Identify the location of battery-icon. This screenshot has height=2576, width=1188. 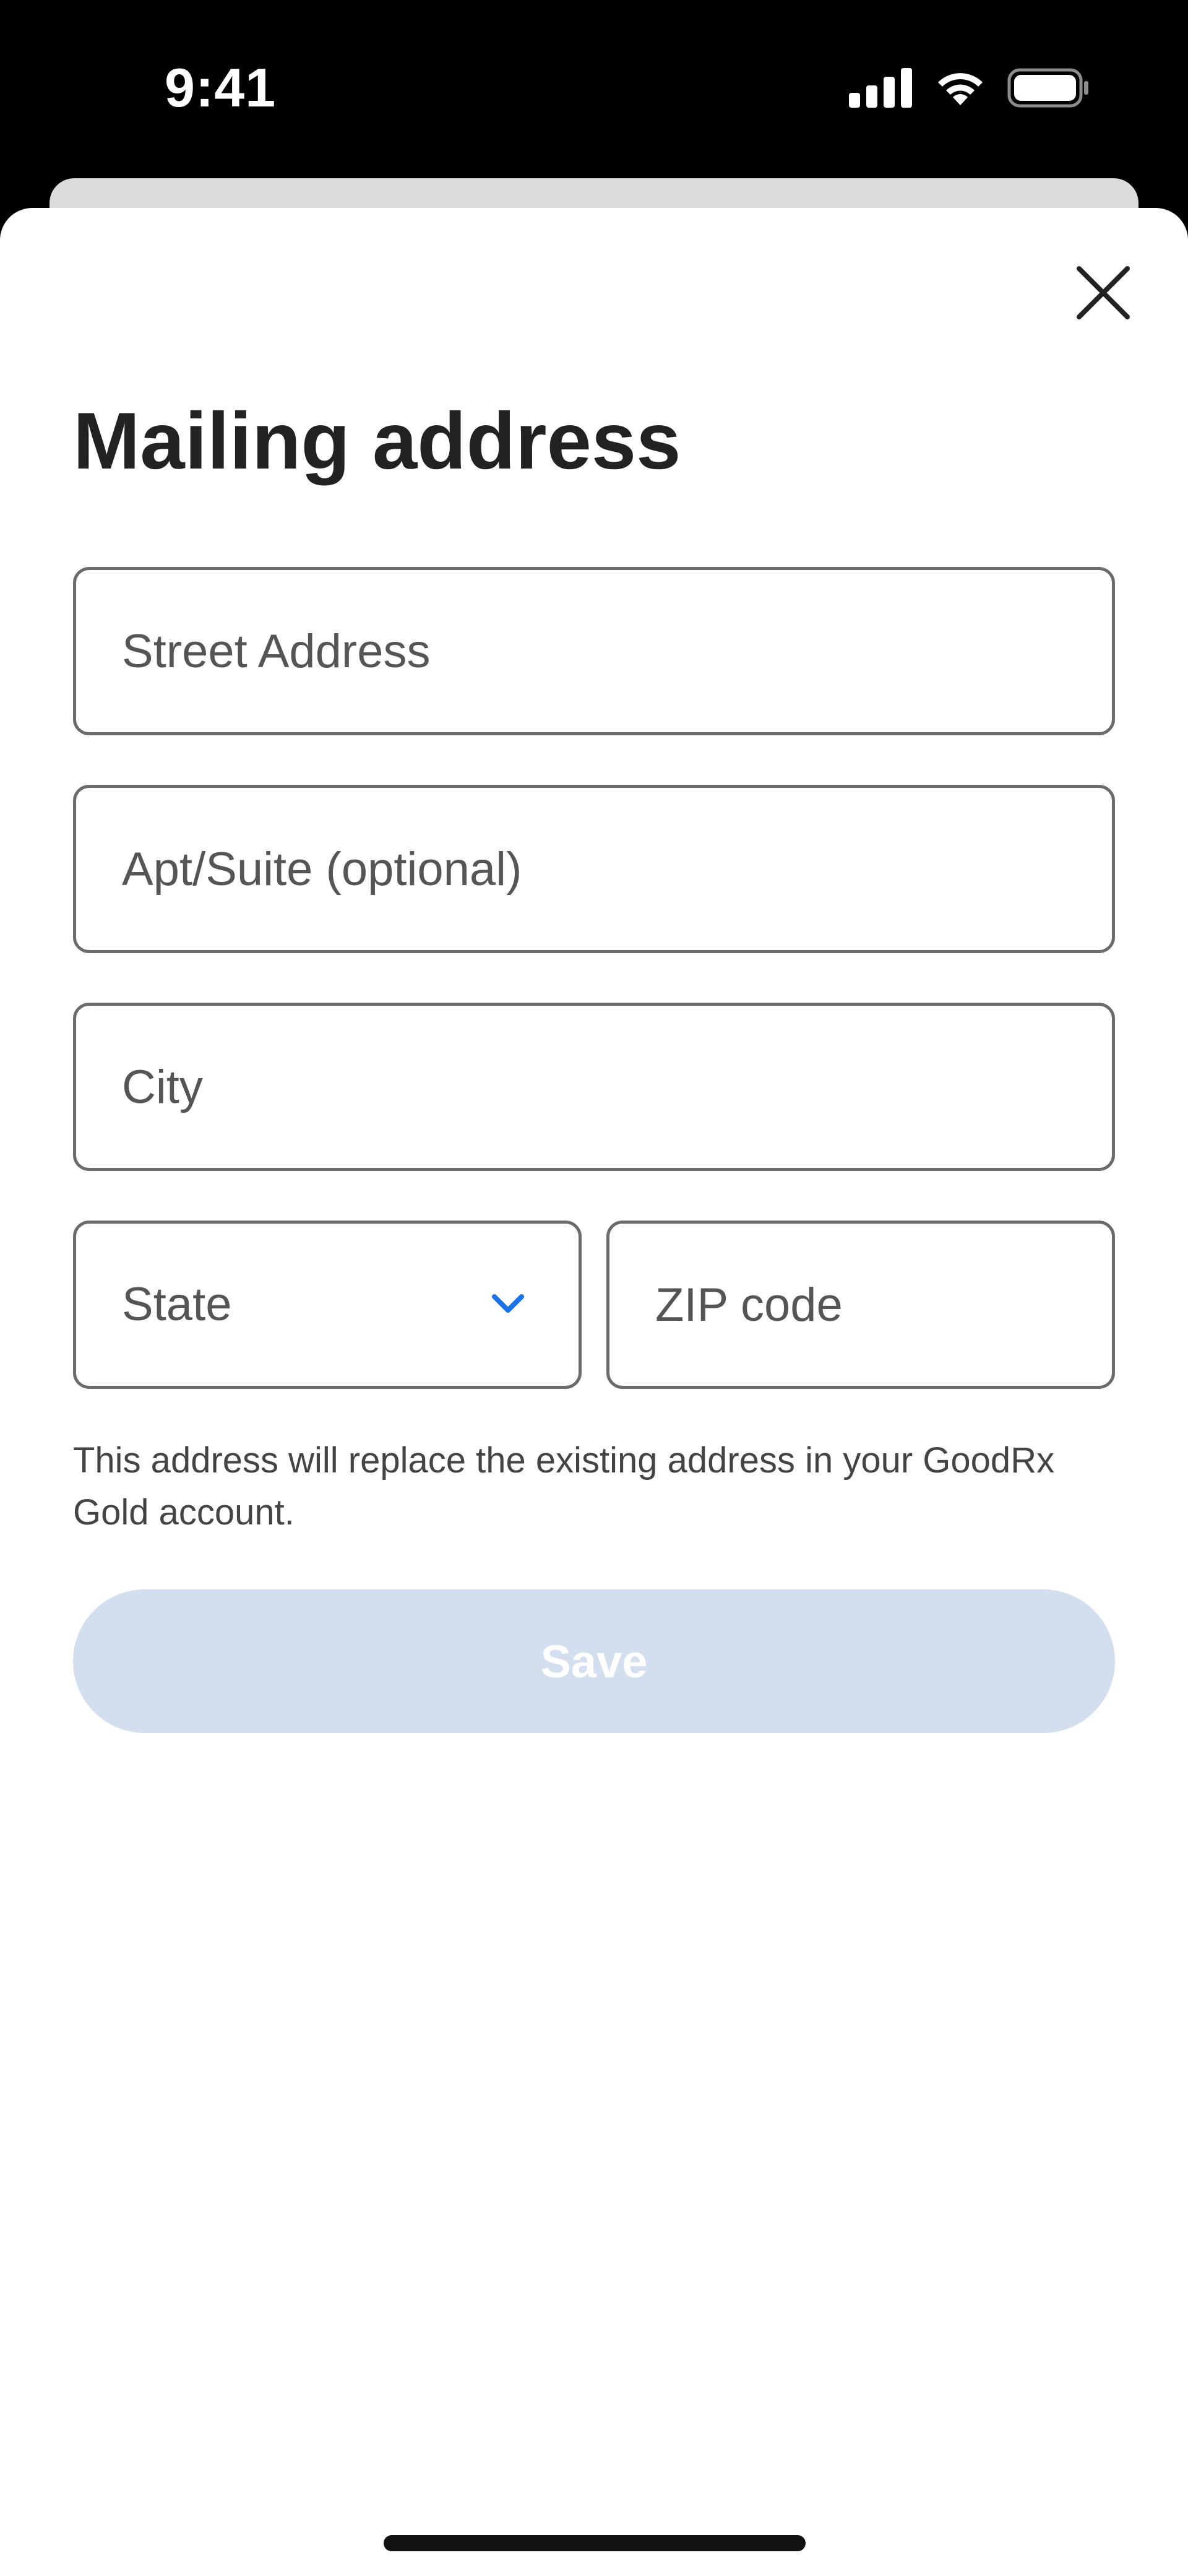
(1047, 88).